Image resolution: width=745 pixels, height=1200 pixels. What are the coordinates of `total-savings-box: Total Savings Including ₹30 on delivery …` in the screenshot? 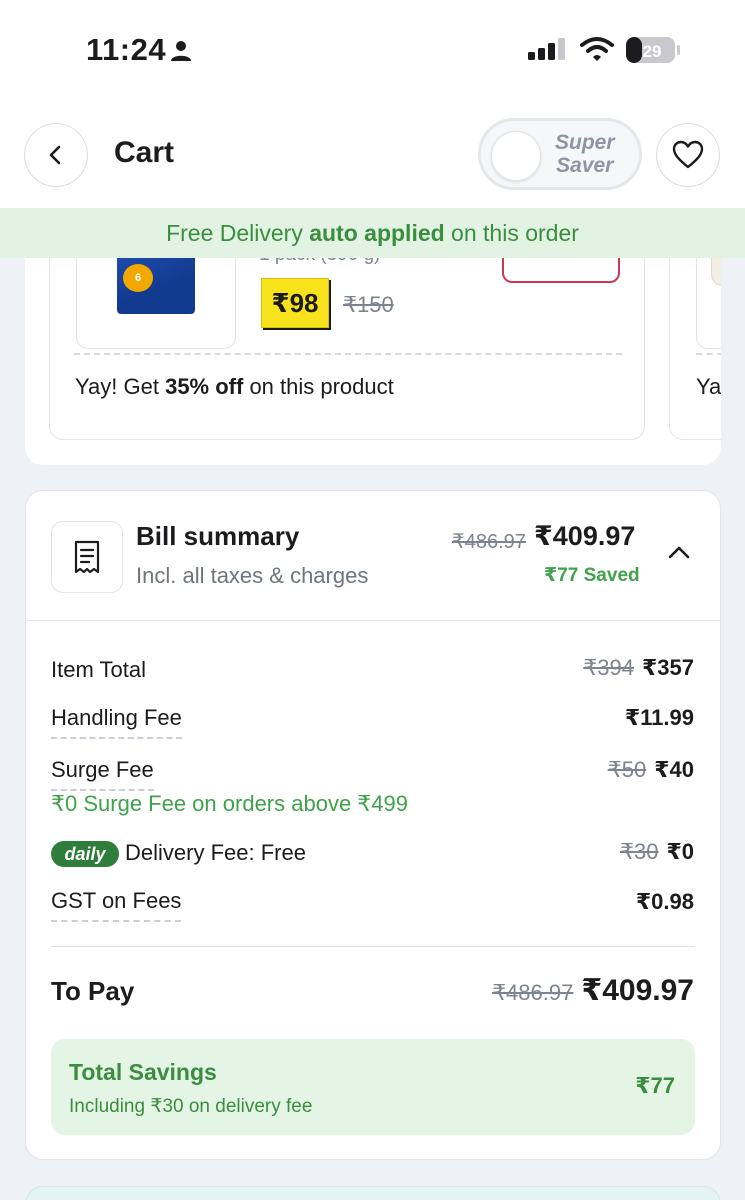 It's located at (373, 1087).